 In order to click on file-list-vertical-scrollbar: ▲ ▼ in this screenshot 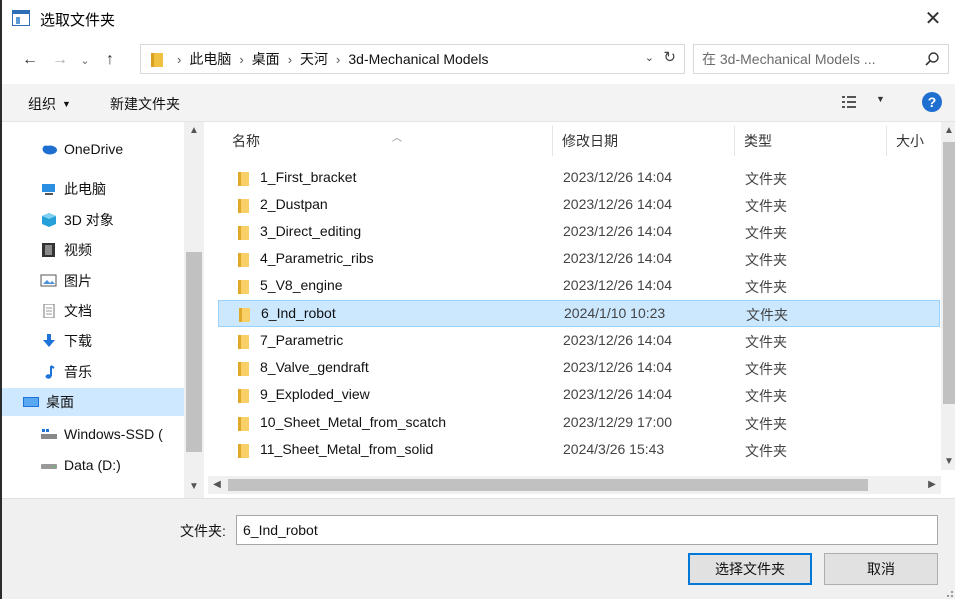, I will do `click(948, 296)`.